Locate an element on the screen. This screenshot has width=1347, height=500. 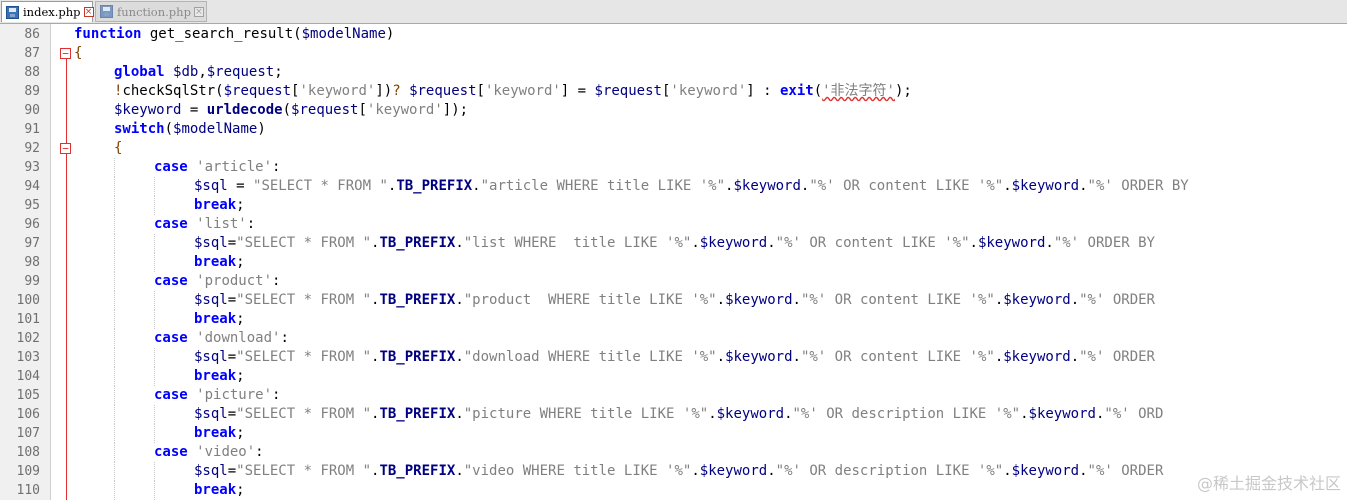
line-number: 87 is located at coordinates (32, 53).